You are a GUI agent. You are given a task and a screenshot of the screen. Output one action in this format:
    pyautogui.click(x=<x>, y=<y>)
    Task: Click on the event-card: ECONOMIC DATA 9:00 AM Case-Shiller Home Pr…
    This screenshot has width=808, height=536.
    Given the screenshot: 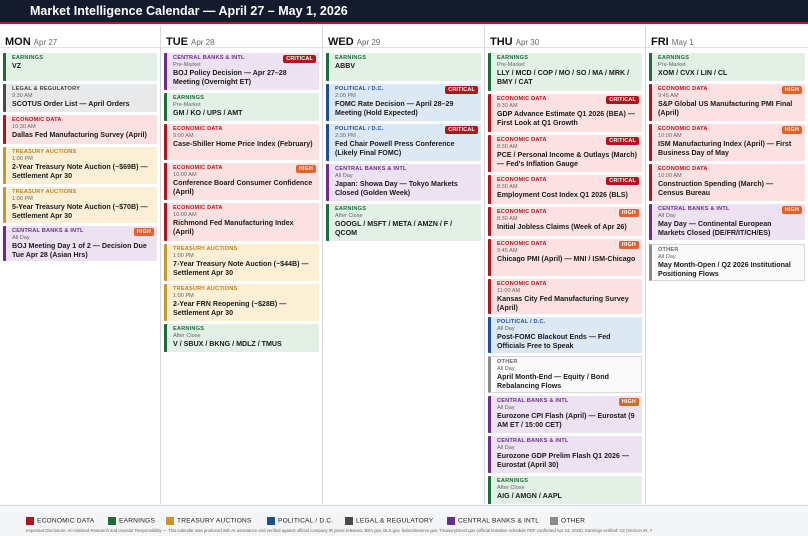 What is the action you would take?
    pyautogui.click(x=241, y=142)
    